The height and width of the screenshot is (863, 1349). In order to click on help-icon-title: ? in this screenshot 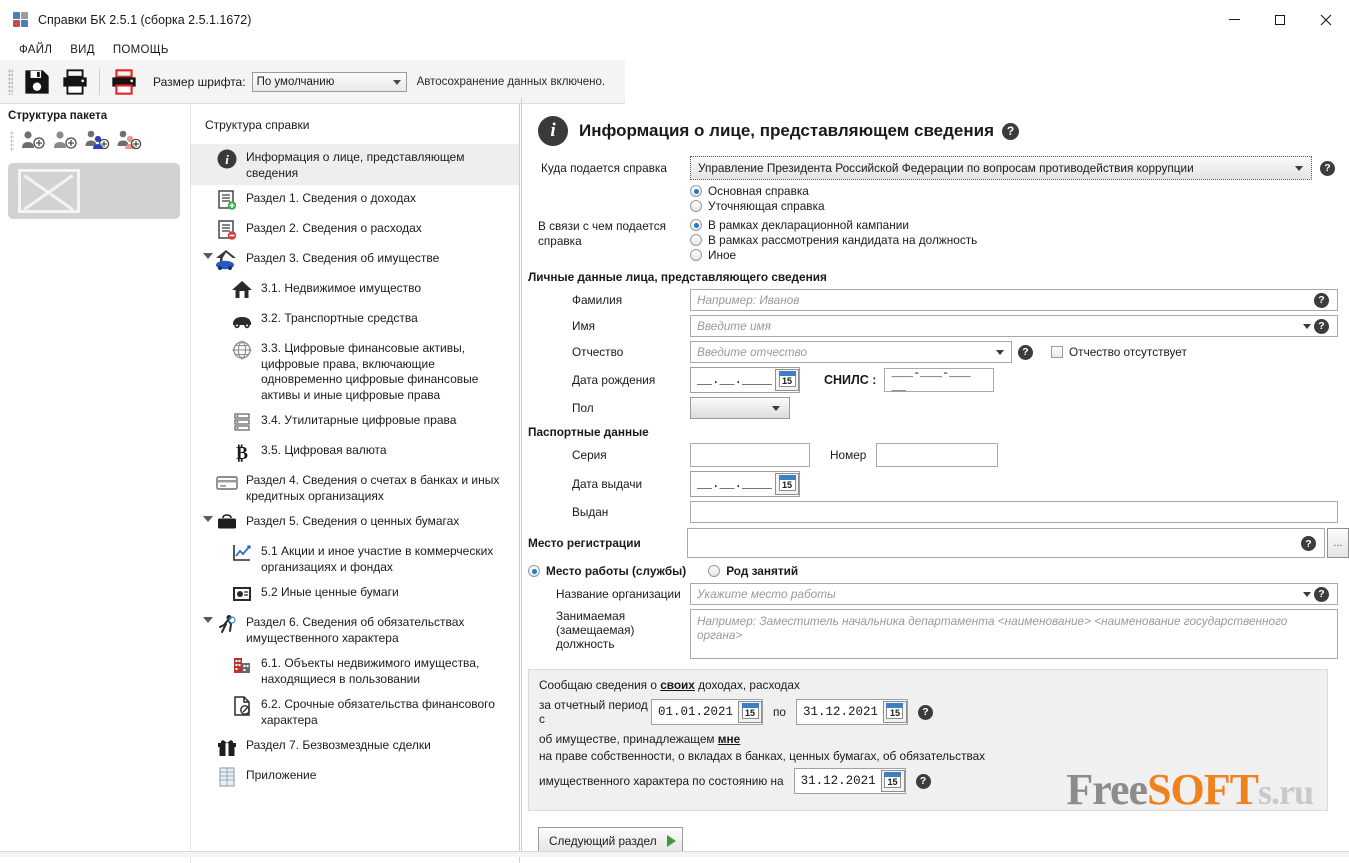, I will do `click(1011, 131)`.